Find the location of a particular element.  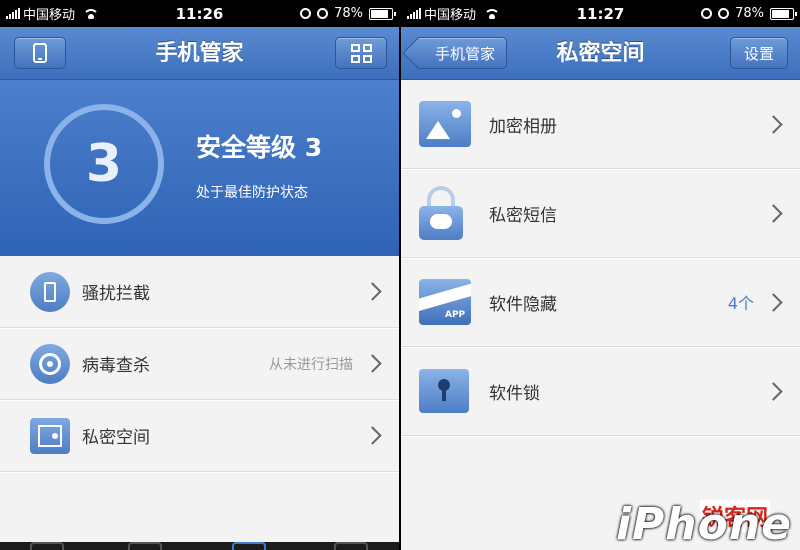

list-item-harassment-block: 骚扰拦截 is located at coordinates (199, 292).